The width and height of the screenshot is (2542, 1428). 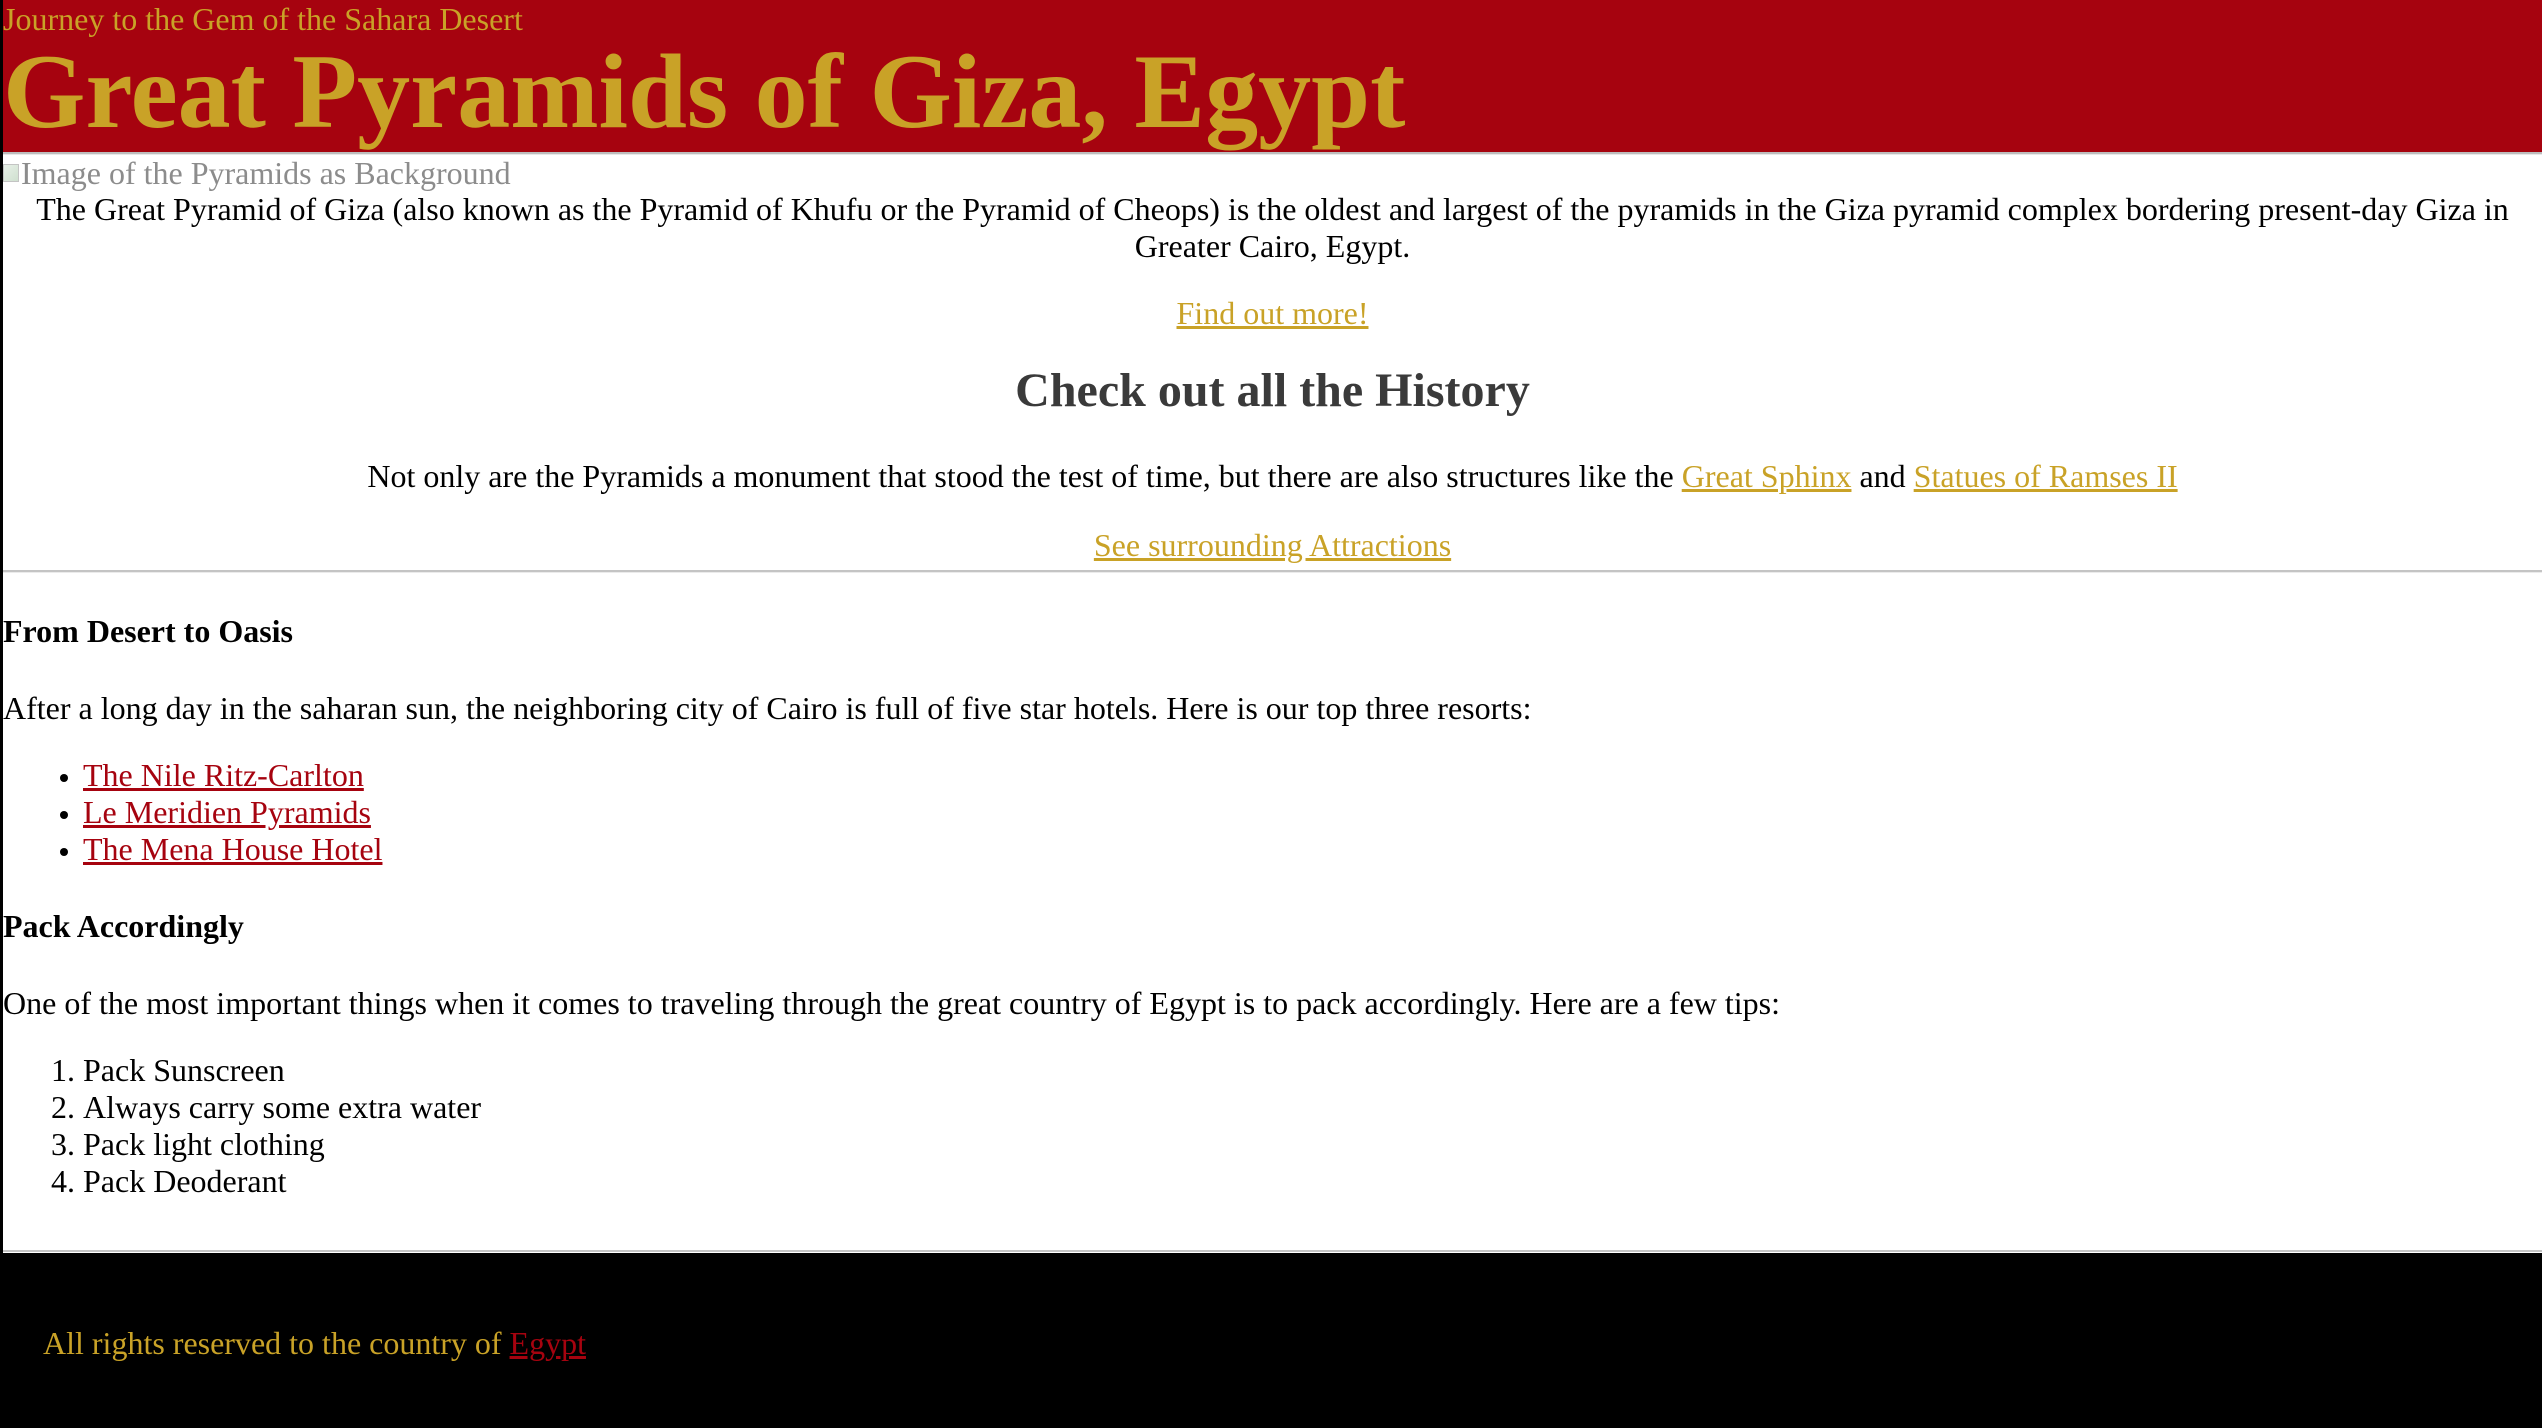 I want to click on hotel-link-mena-house: The Mena House Hotel, so click(x=232, y=849).